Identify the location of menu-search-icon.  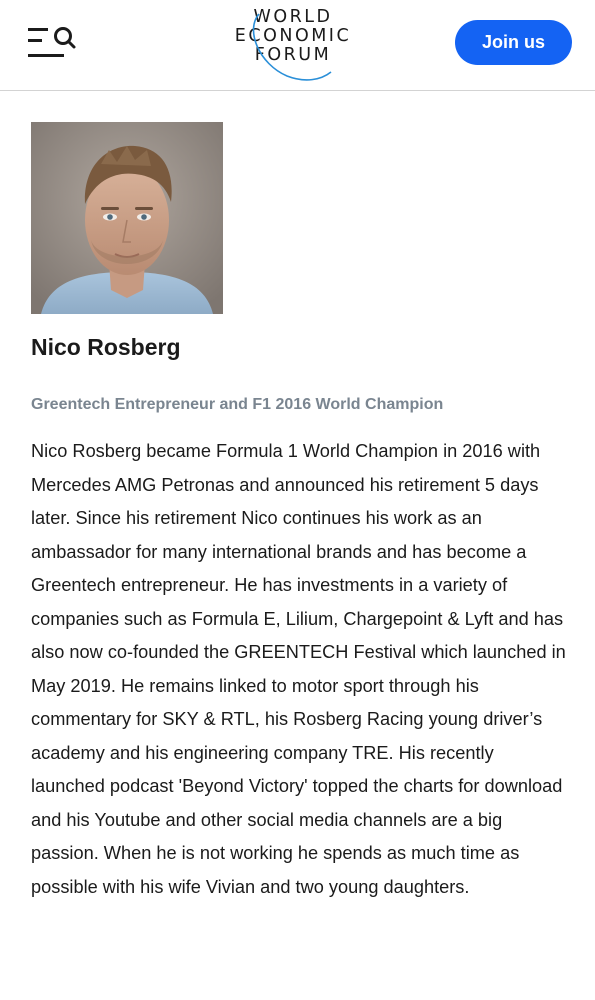
(52, 42).